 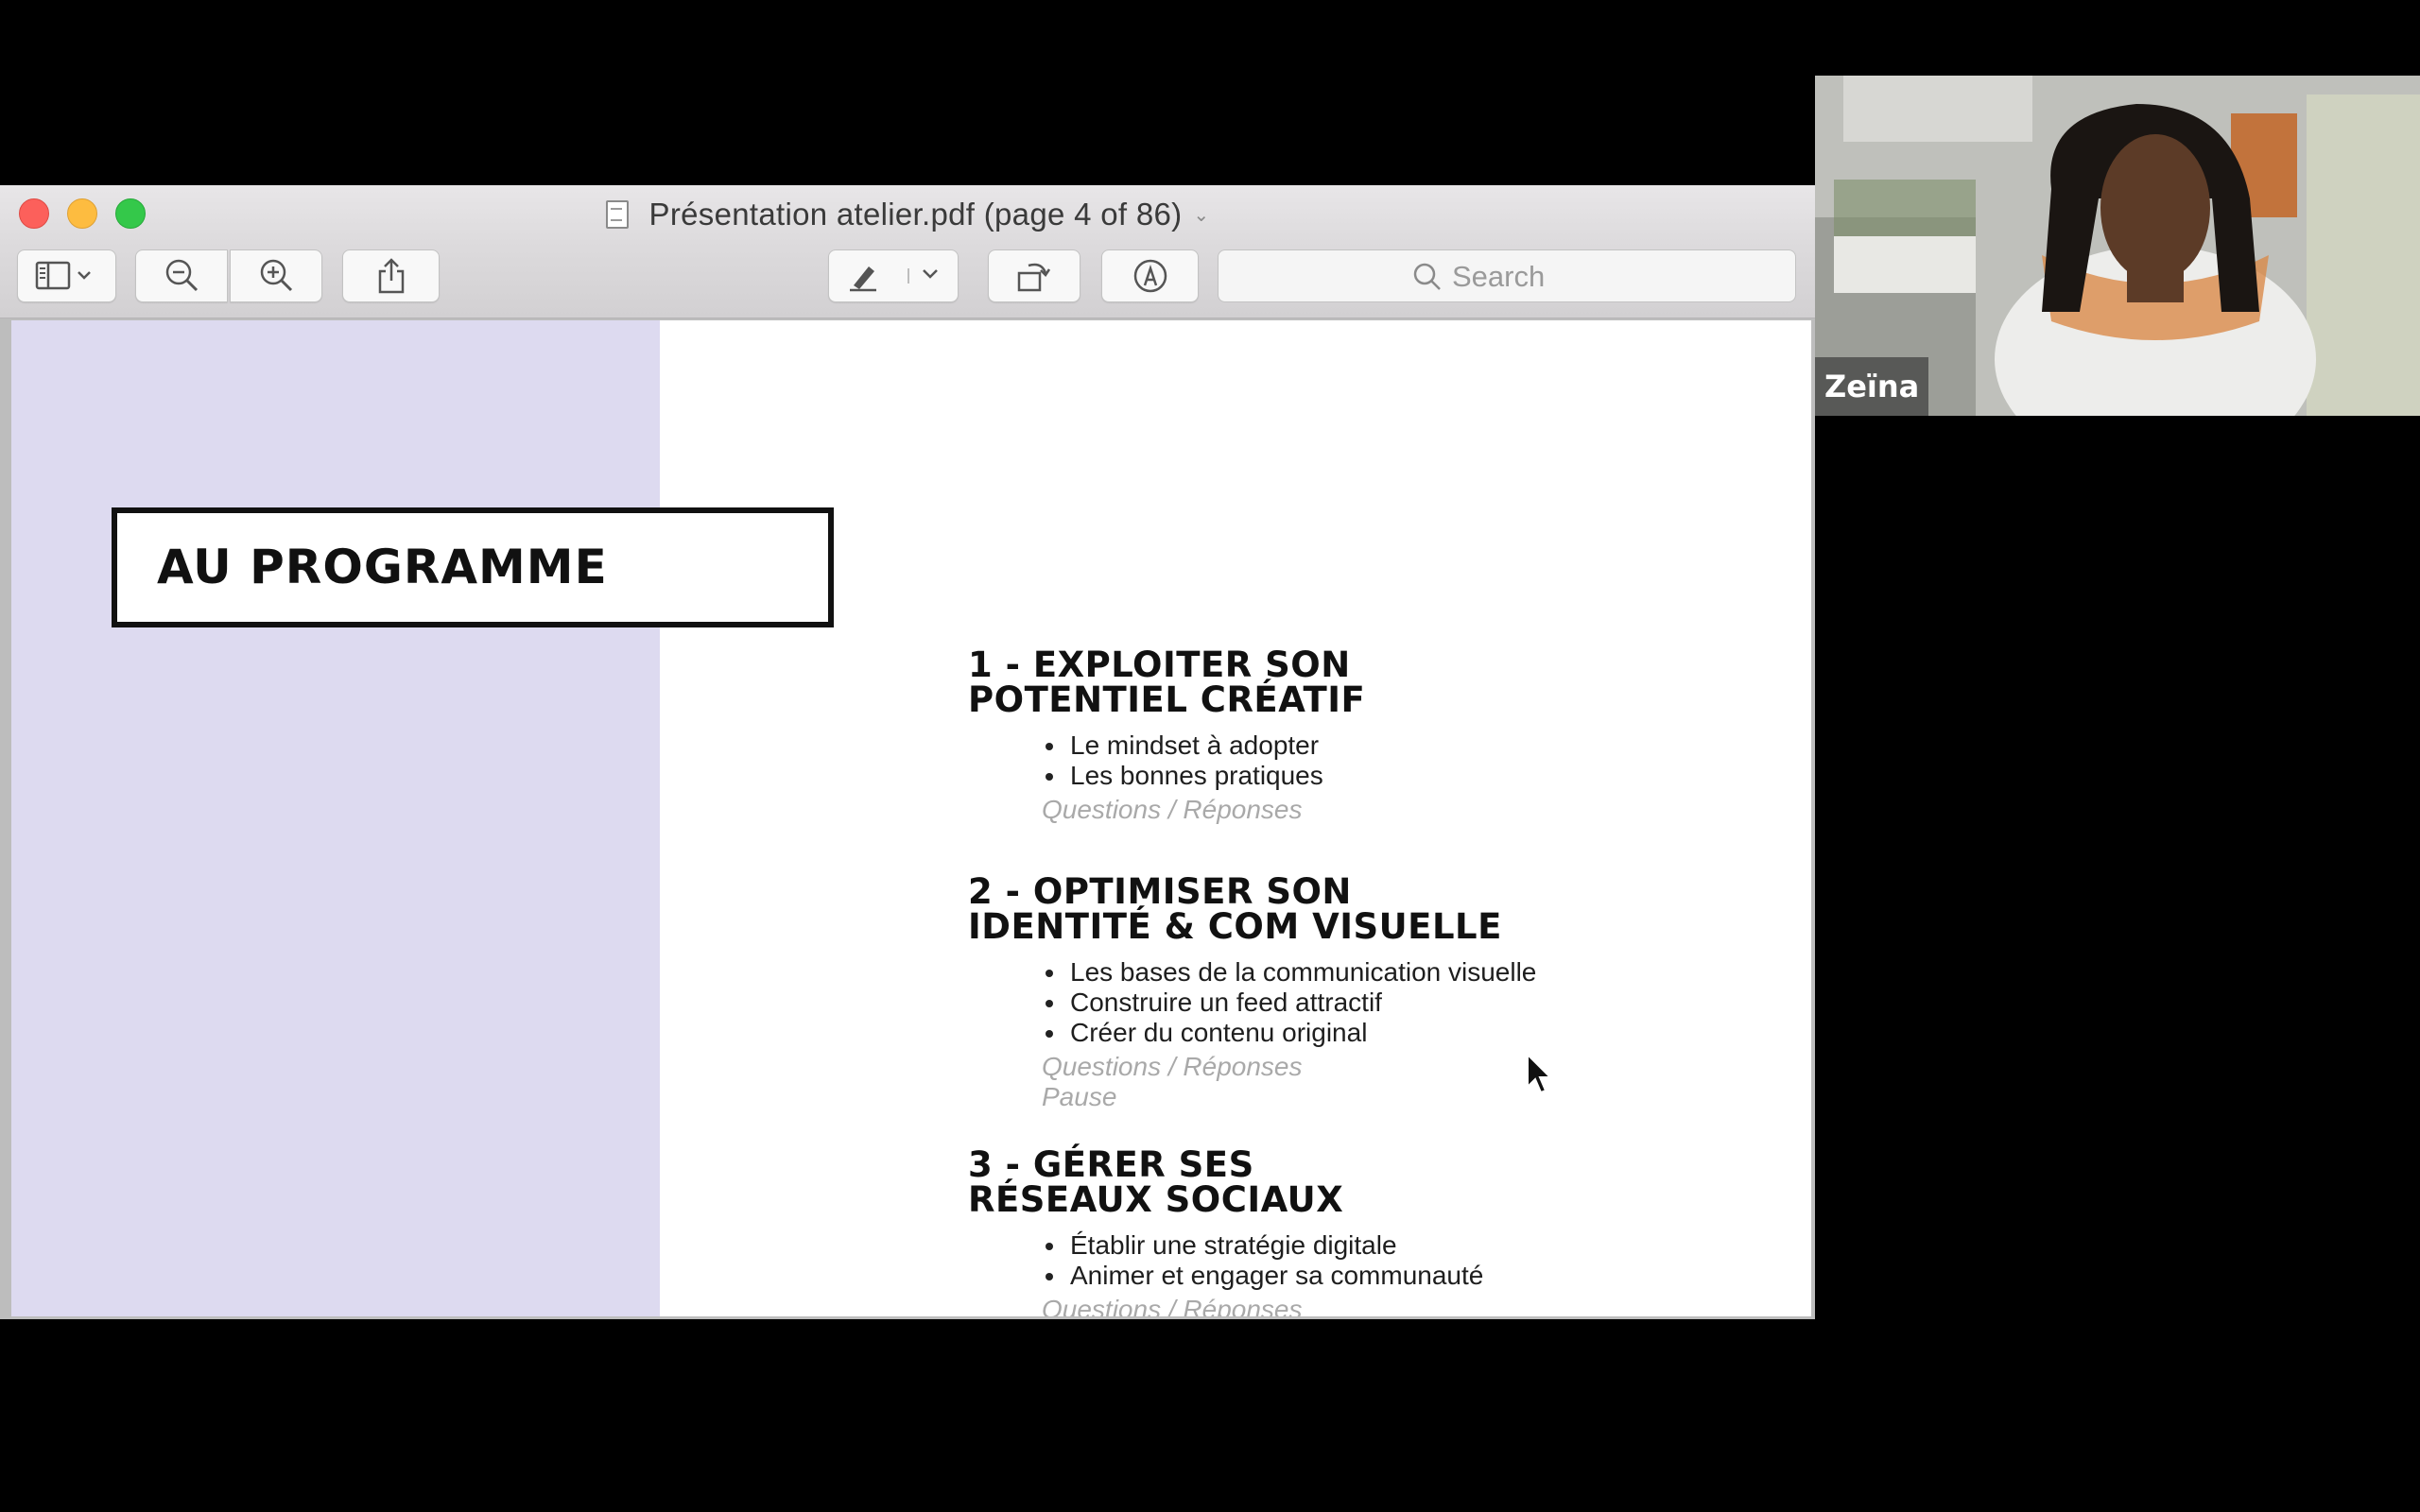 What do you see at coordinates (1413, 1245) in the screenshot?
I see `list-item: Établir une stratégie digitale` at bounding box center [1413, 1245].